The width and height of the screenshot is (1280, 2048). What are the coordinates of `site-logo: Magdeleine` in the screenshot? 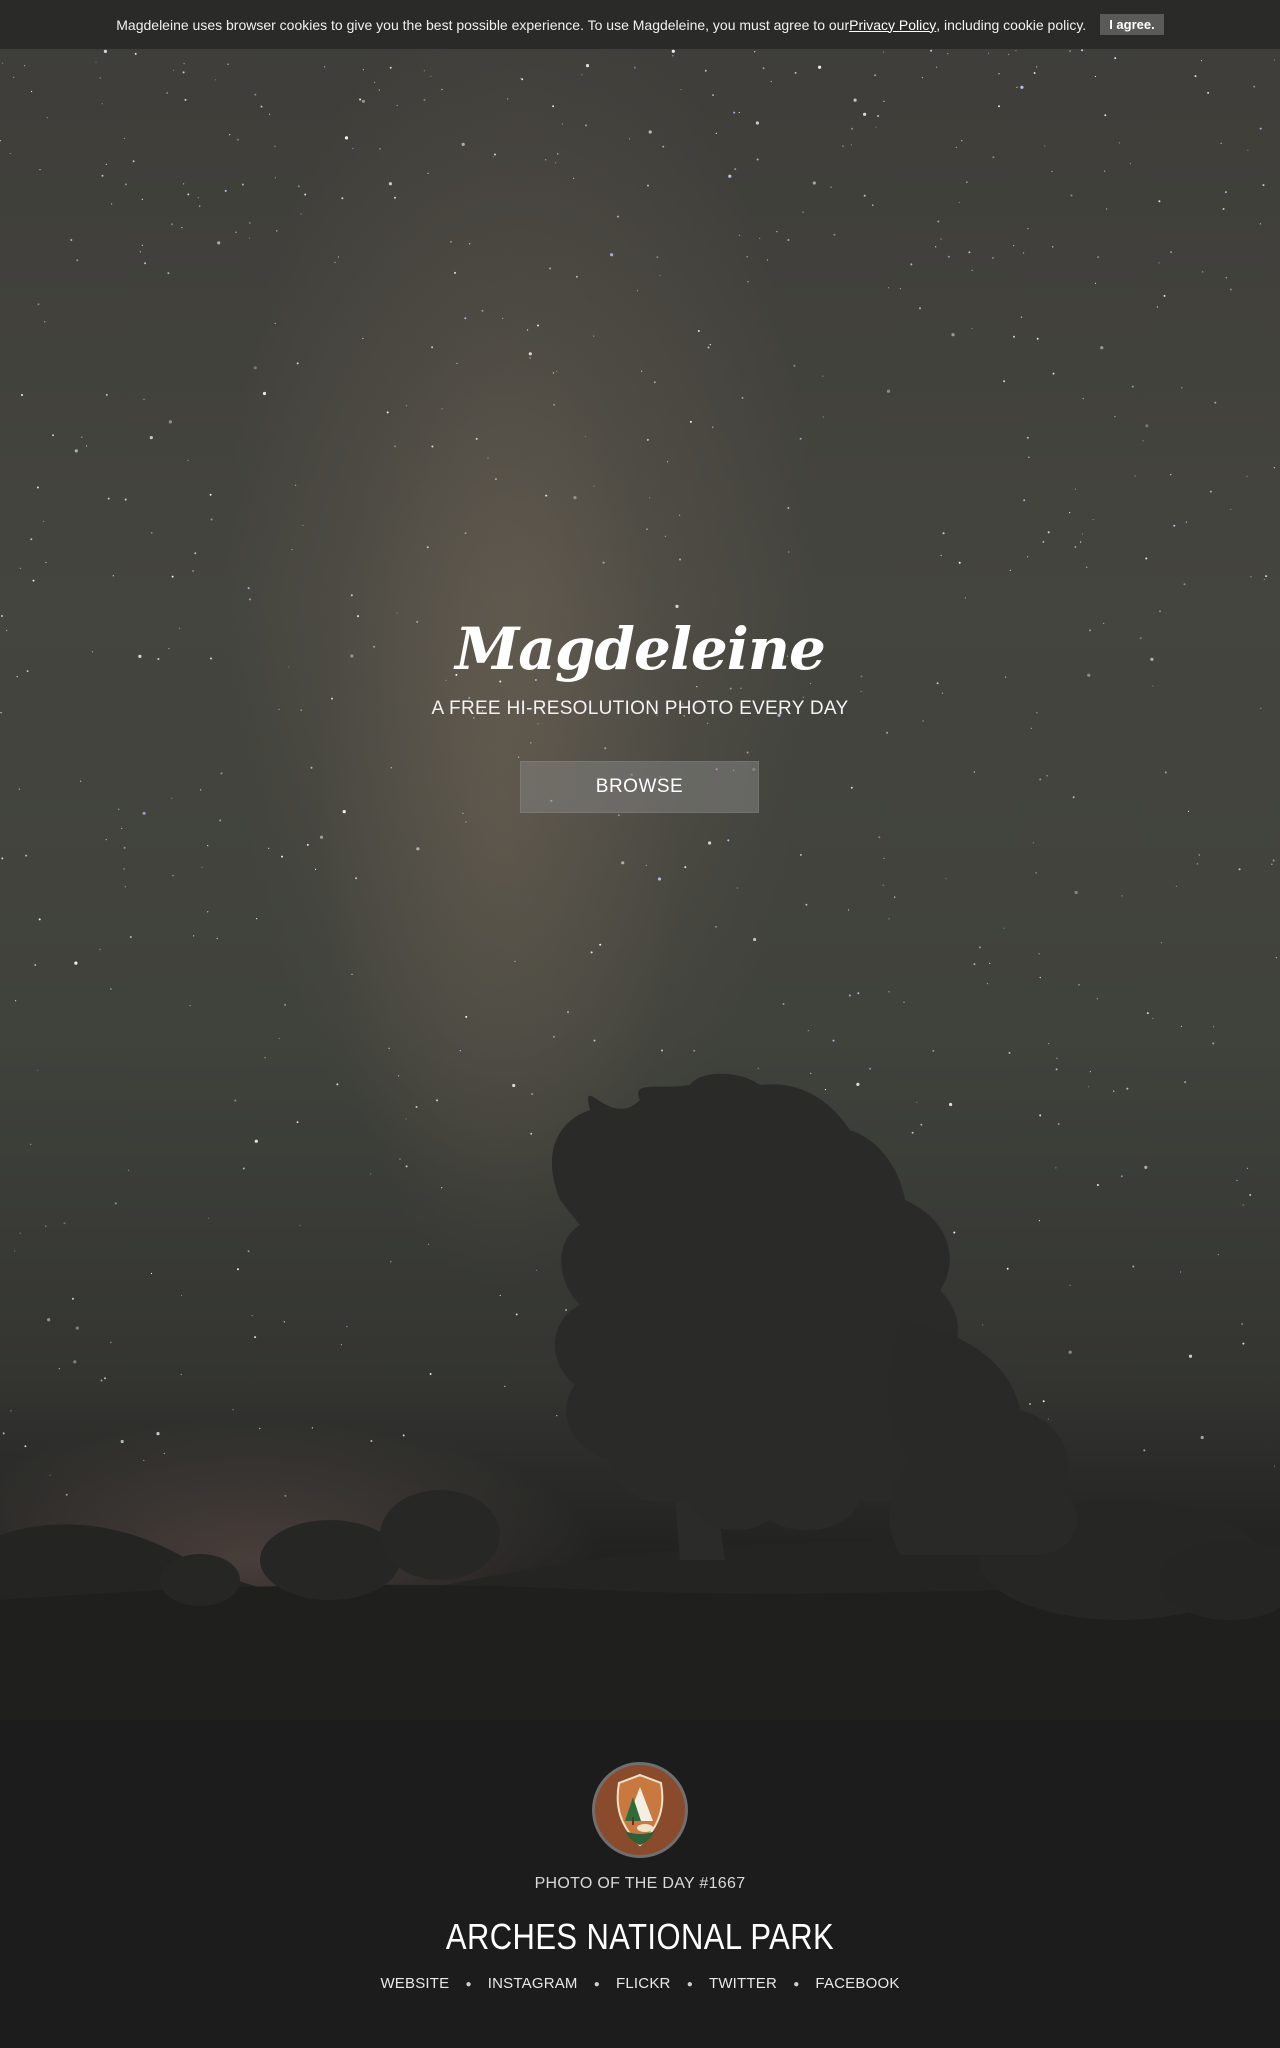 It's located at (640, 649).